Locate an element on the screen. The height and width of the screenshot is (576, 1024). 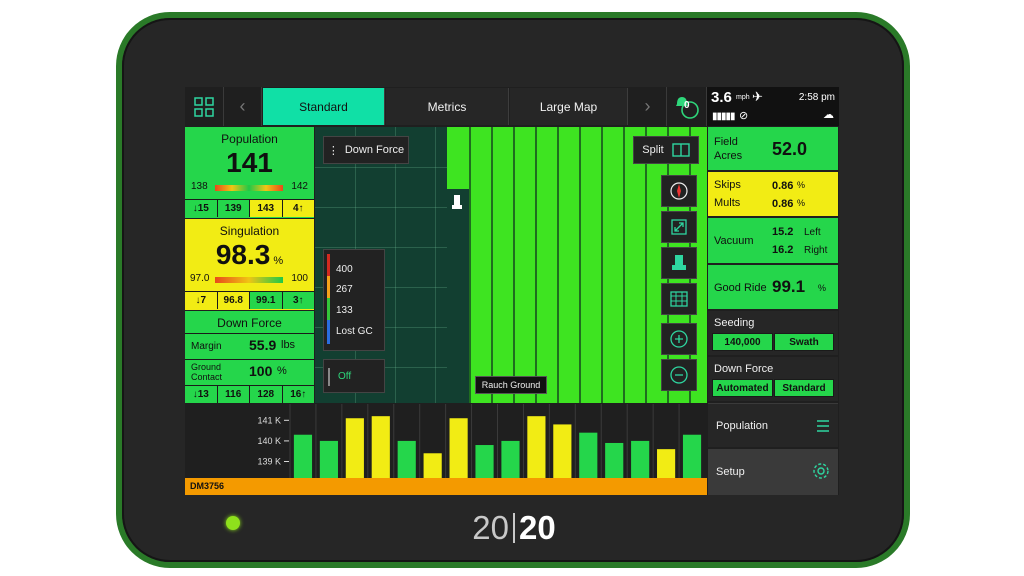
singulation-low-value: 96.8 is located at coordinates (233, 300).